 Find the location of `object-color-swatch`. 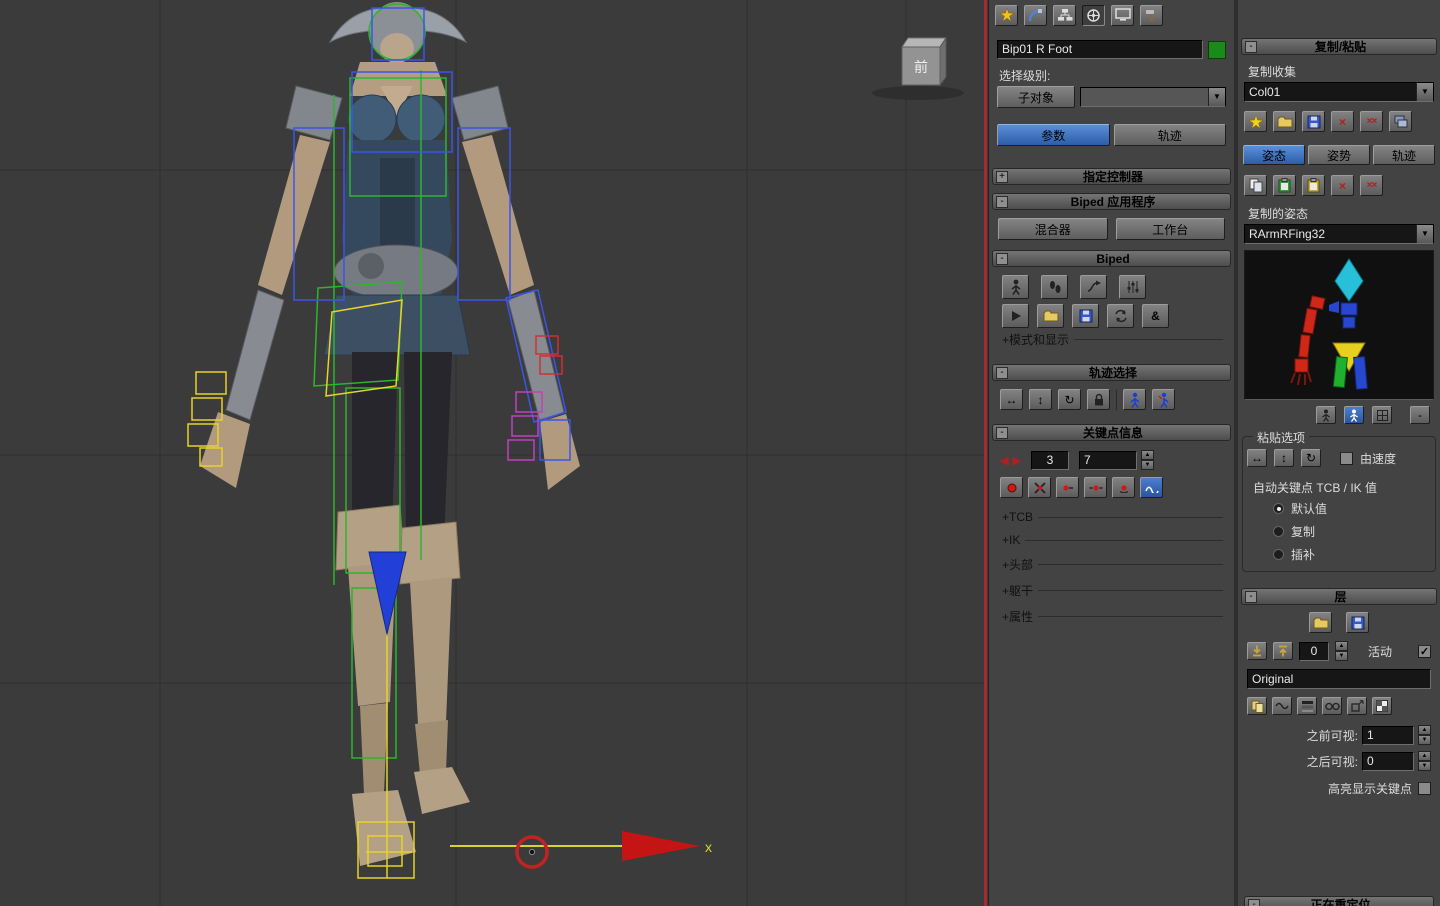

object-color-swatch is located at coordinates (1217, 49).